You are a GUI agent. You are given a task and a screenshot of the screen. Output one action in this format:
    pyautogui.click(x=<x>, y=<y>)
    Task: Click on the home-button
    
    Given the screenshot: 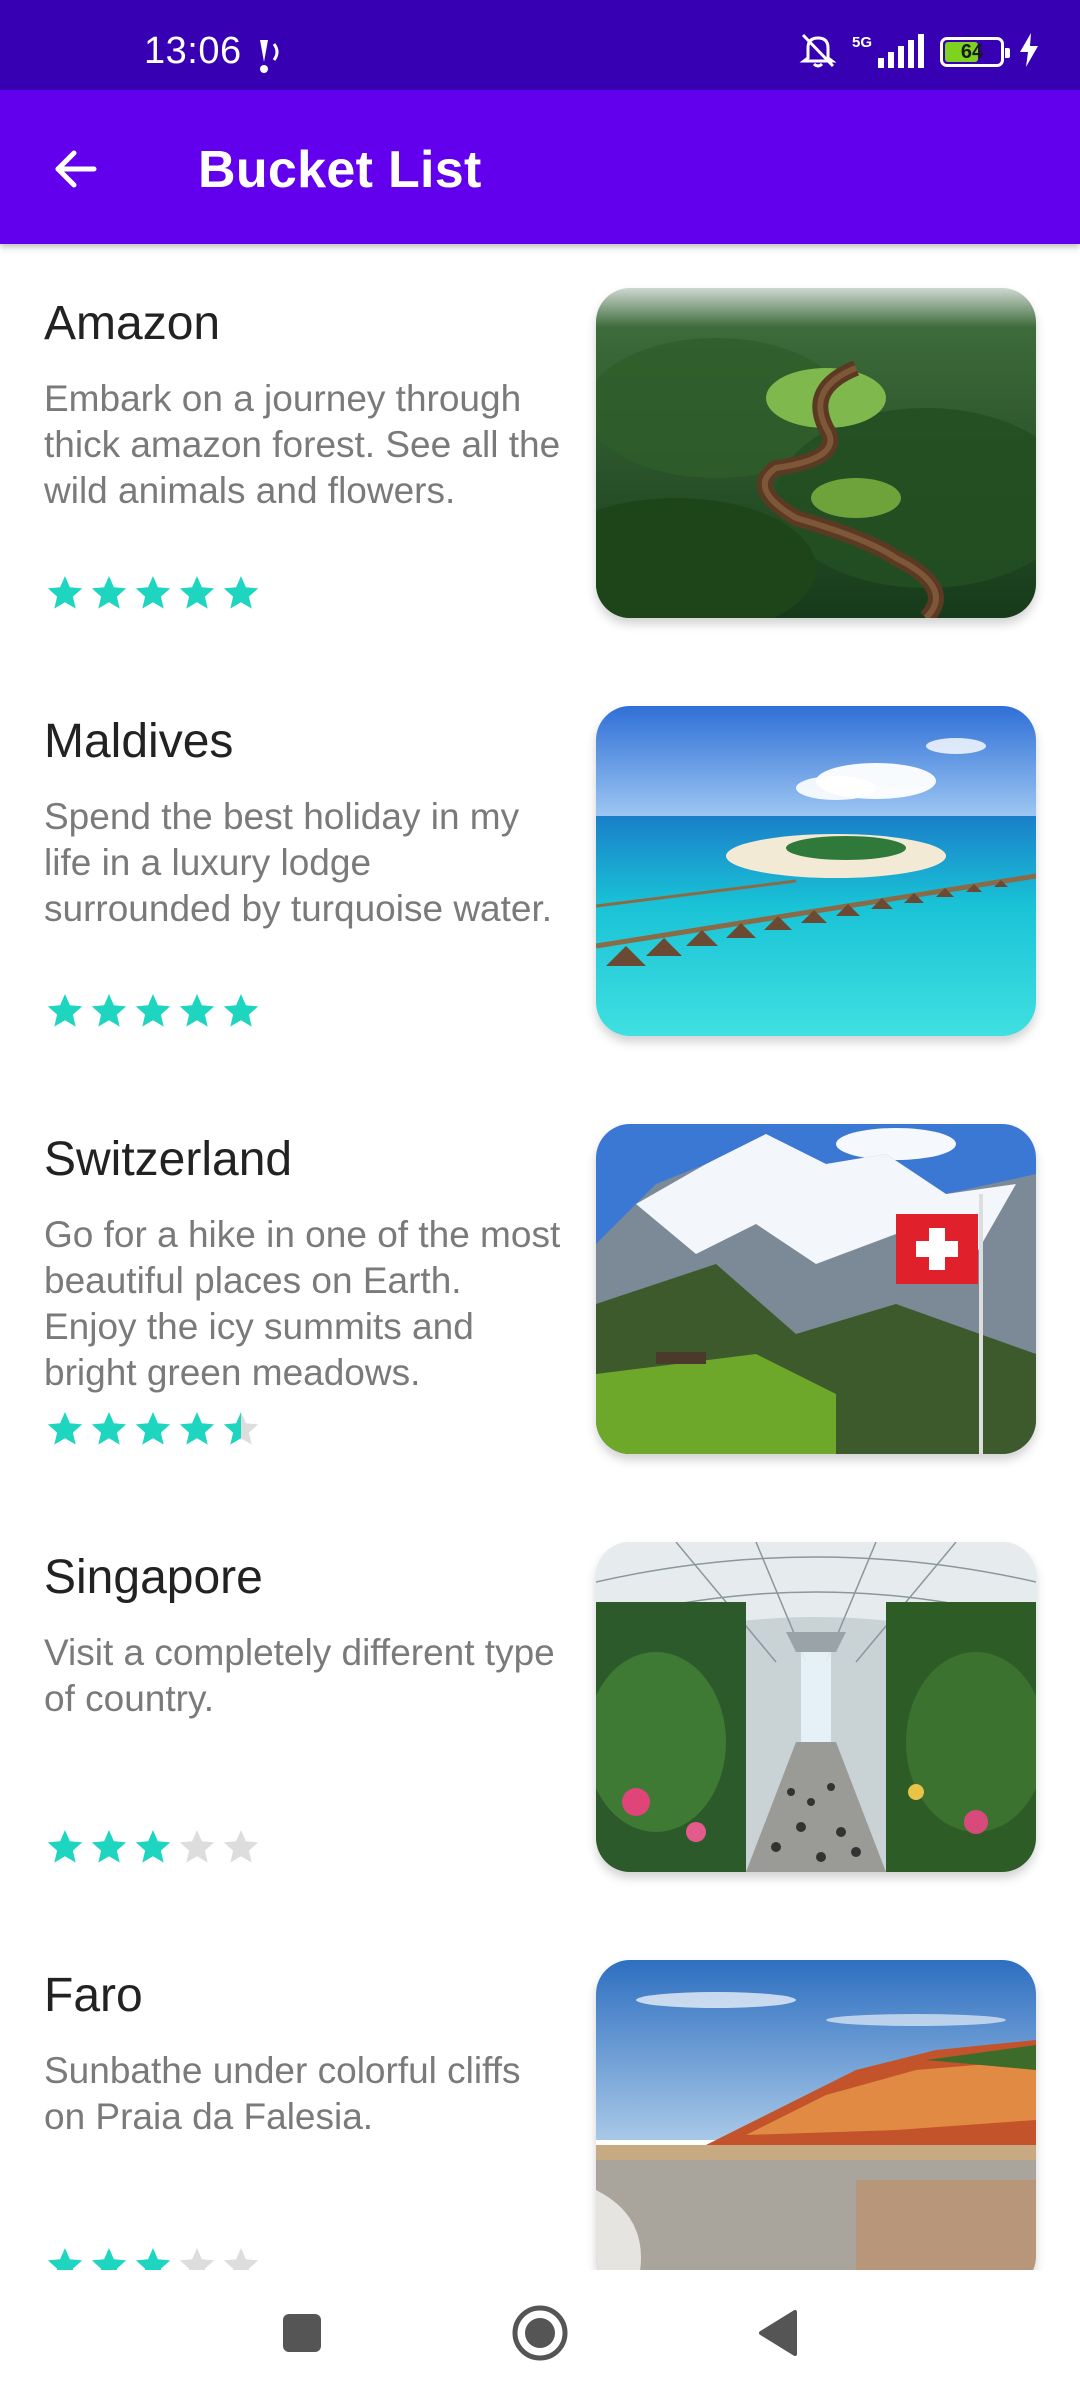 What is the action you would take?
    pyautogui.click(x=540, y=2335)
    